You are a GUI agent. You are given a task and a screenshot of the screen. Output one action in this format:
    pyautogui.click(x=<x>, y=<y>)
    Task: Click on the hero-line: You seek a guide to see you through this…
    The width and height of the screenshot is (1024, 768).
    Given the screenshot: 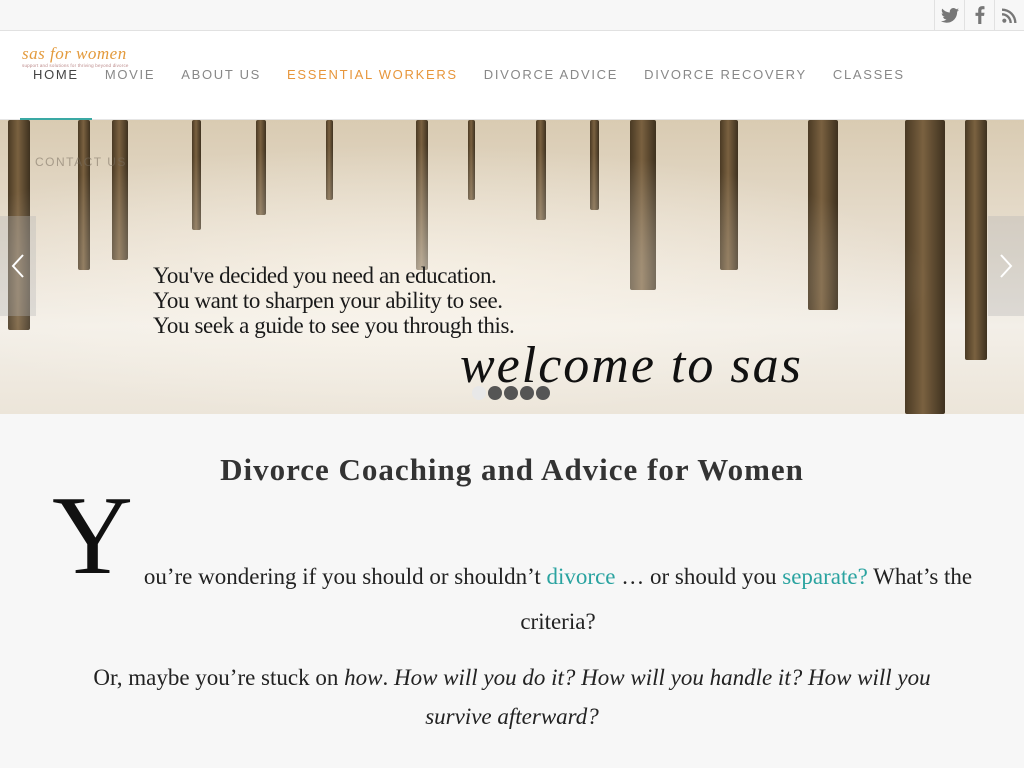 What is the action you would take?
    pyautogui.click(x=334, y=325)
    